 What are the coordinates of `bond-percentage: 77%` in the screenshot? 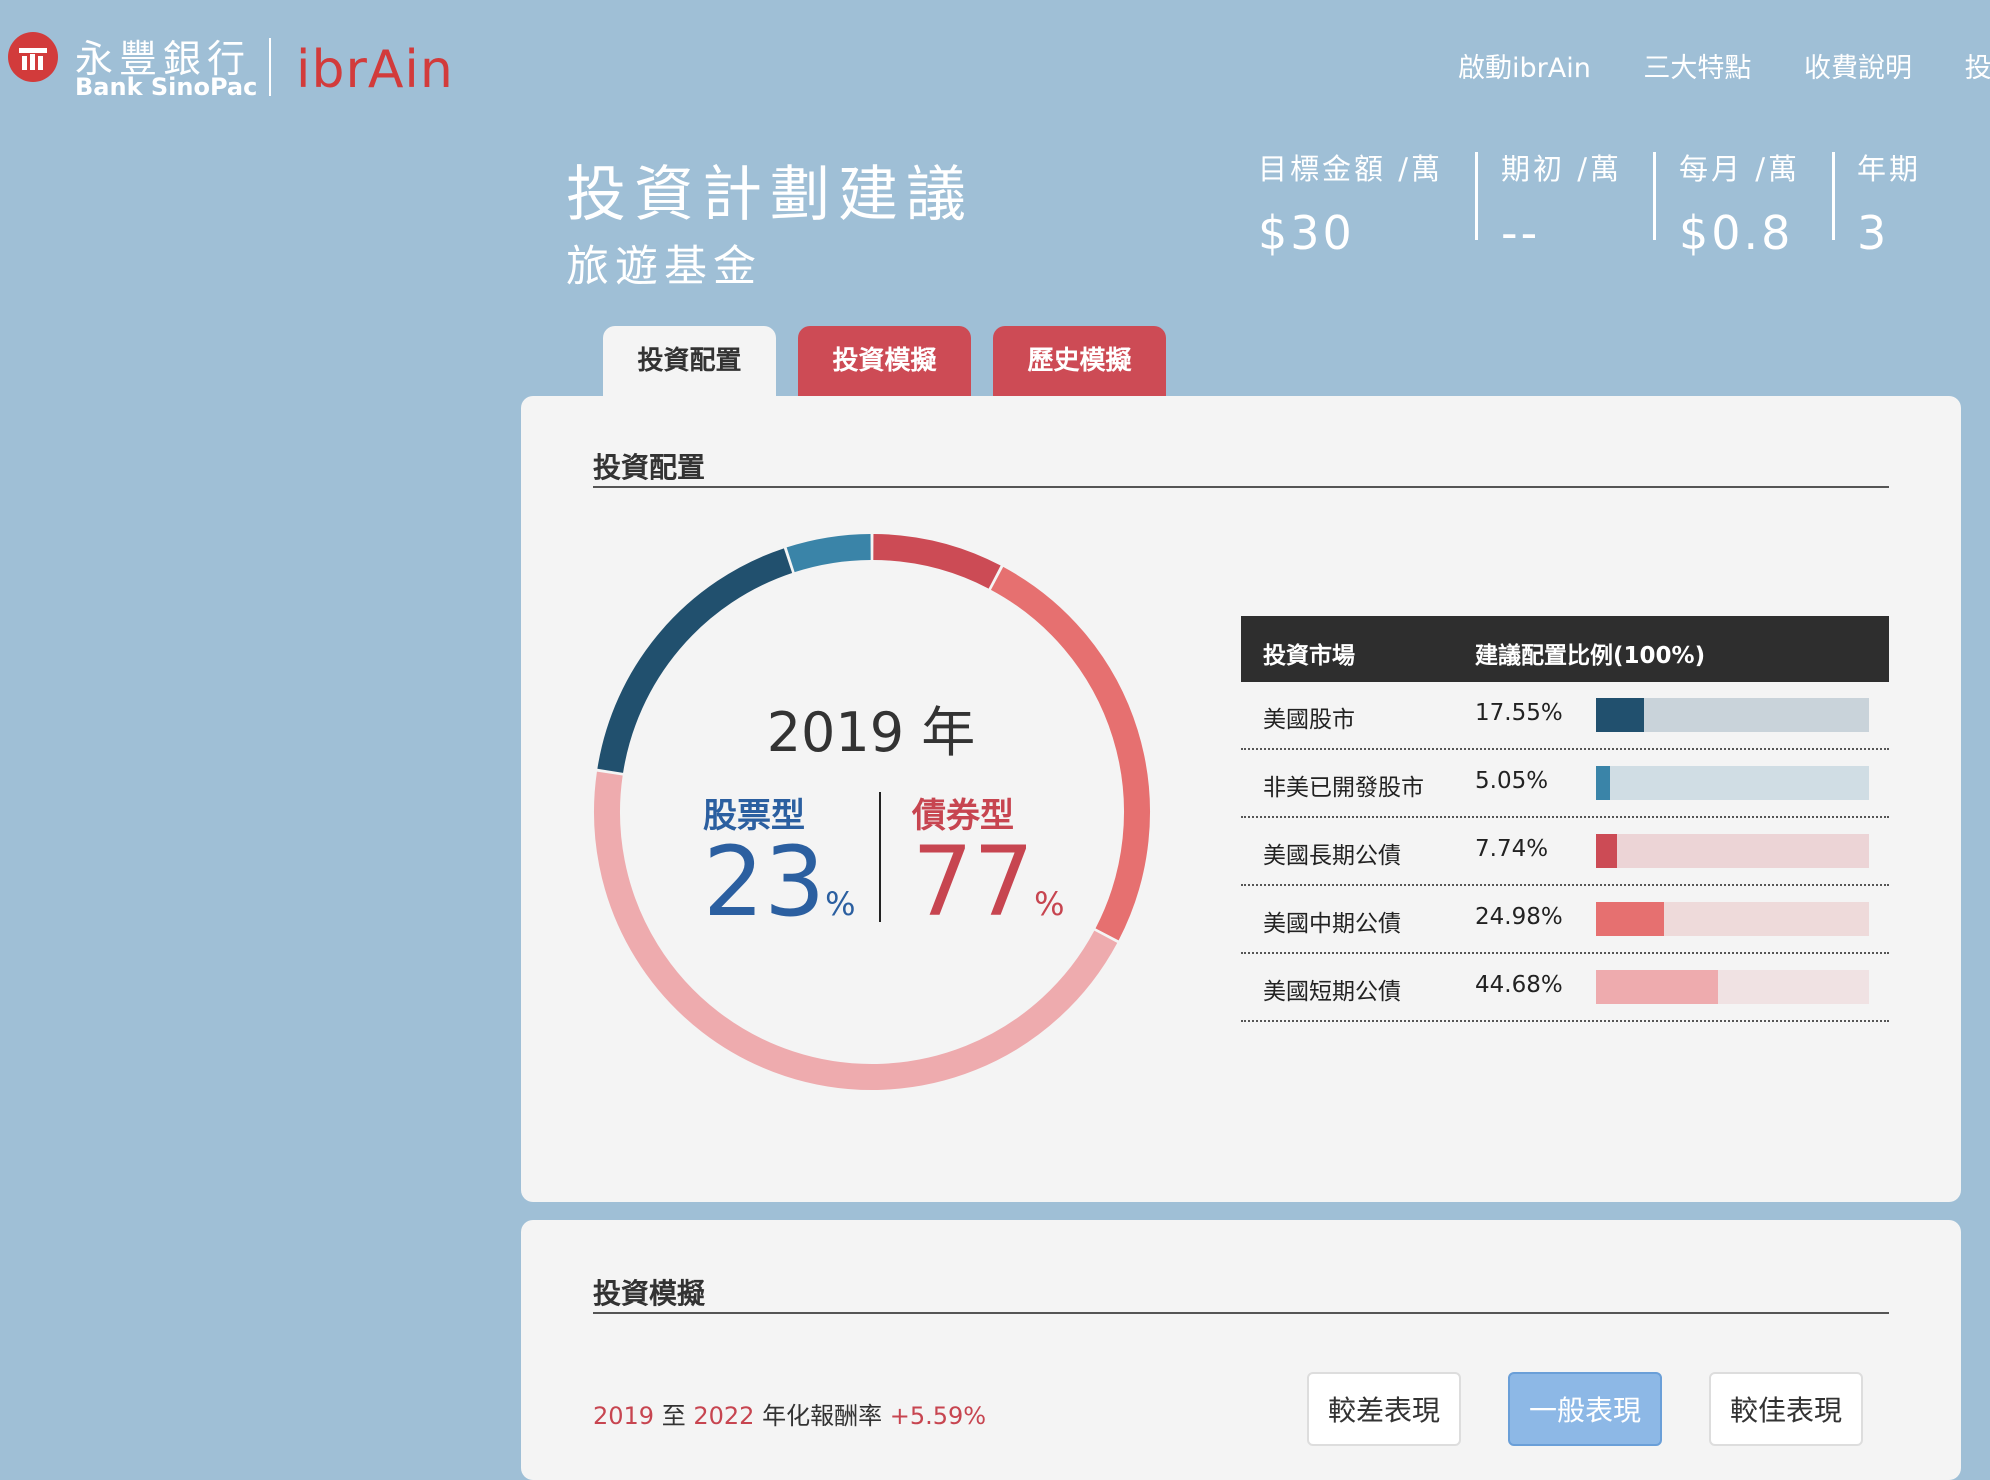 It's located at (988, 882).